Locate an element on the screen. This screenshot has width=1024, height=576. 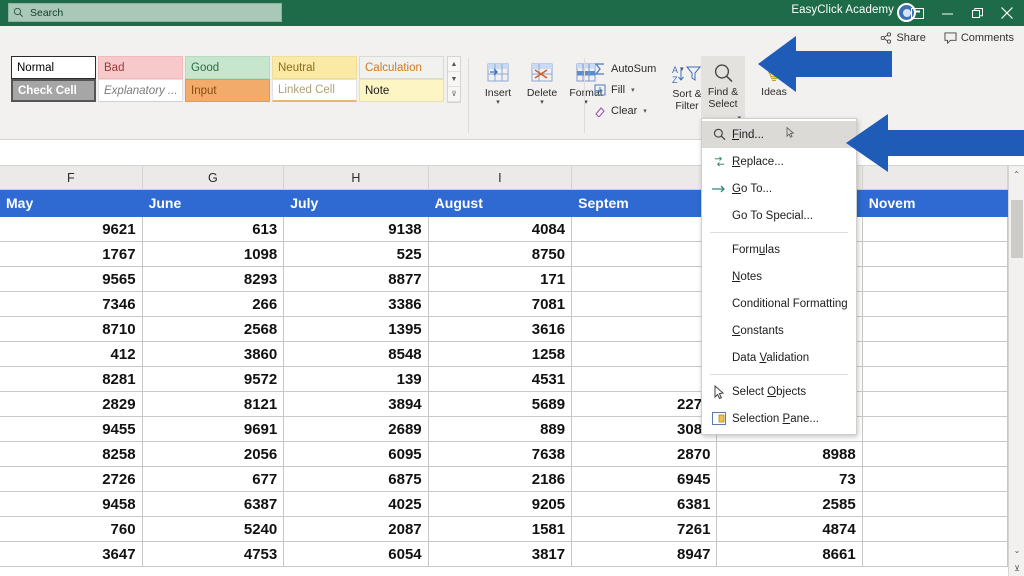
menu-item-notes: Notes is located at coordinates (779, 276).